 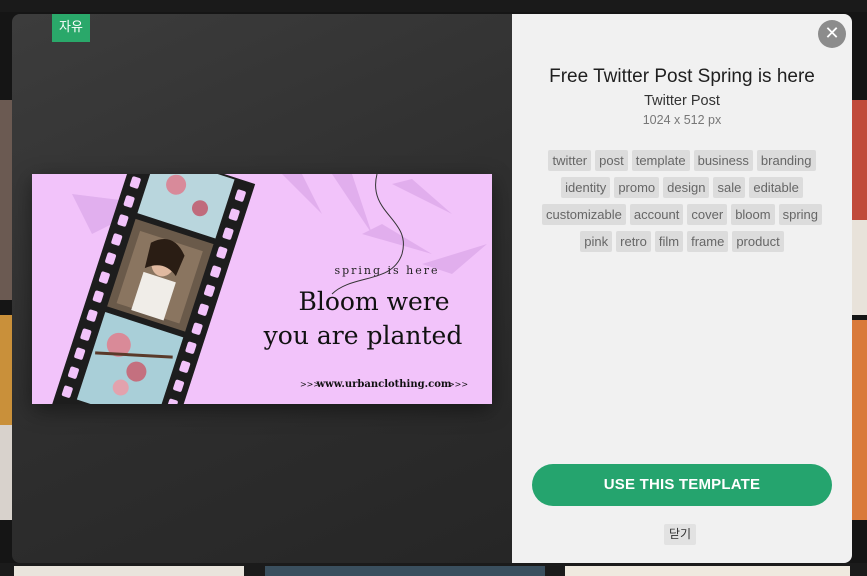 I want to click on tag: product, so click(x=758, y=241).